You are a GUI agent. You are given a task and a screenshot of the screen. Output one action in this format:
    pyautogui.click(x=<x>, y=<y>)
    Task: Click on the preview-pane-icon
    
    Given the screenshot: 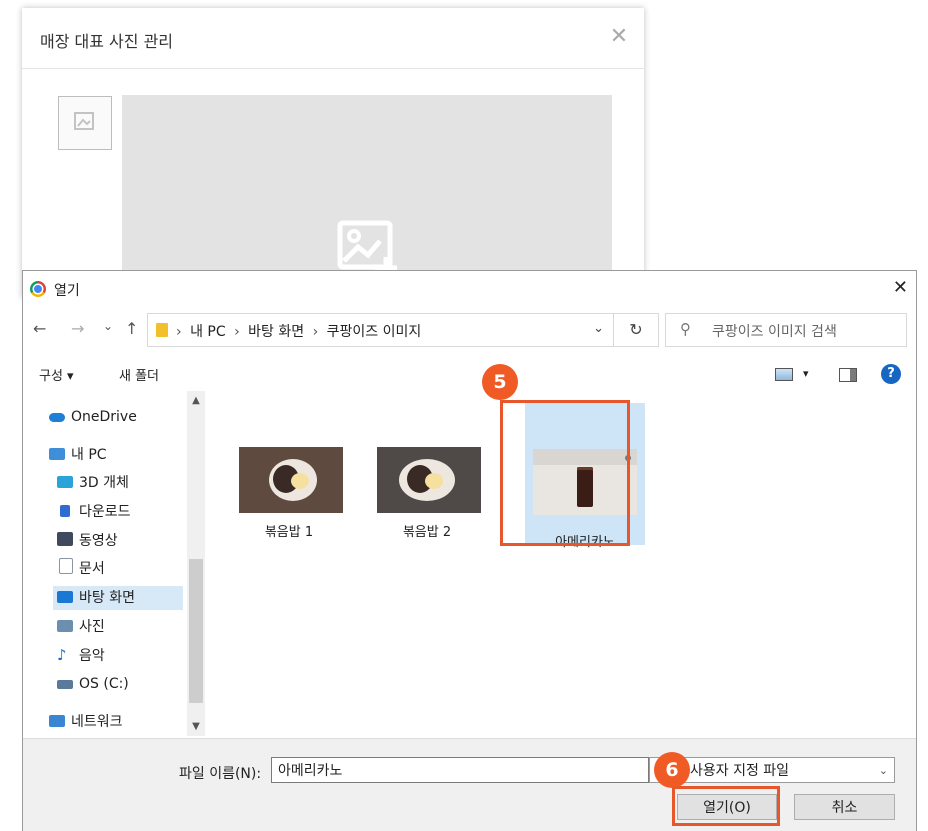 What is the action you would take?
    pyautogui.click(x=848, y=375)
    